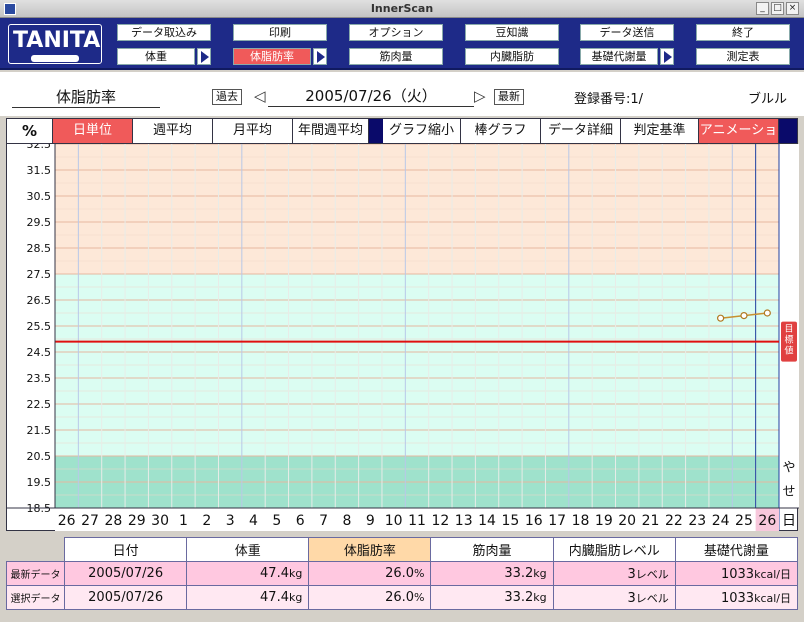  Describe the element at coordinates (487, 521) in the screenshot. I see `x-tick-label: 14` at that location.